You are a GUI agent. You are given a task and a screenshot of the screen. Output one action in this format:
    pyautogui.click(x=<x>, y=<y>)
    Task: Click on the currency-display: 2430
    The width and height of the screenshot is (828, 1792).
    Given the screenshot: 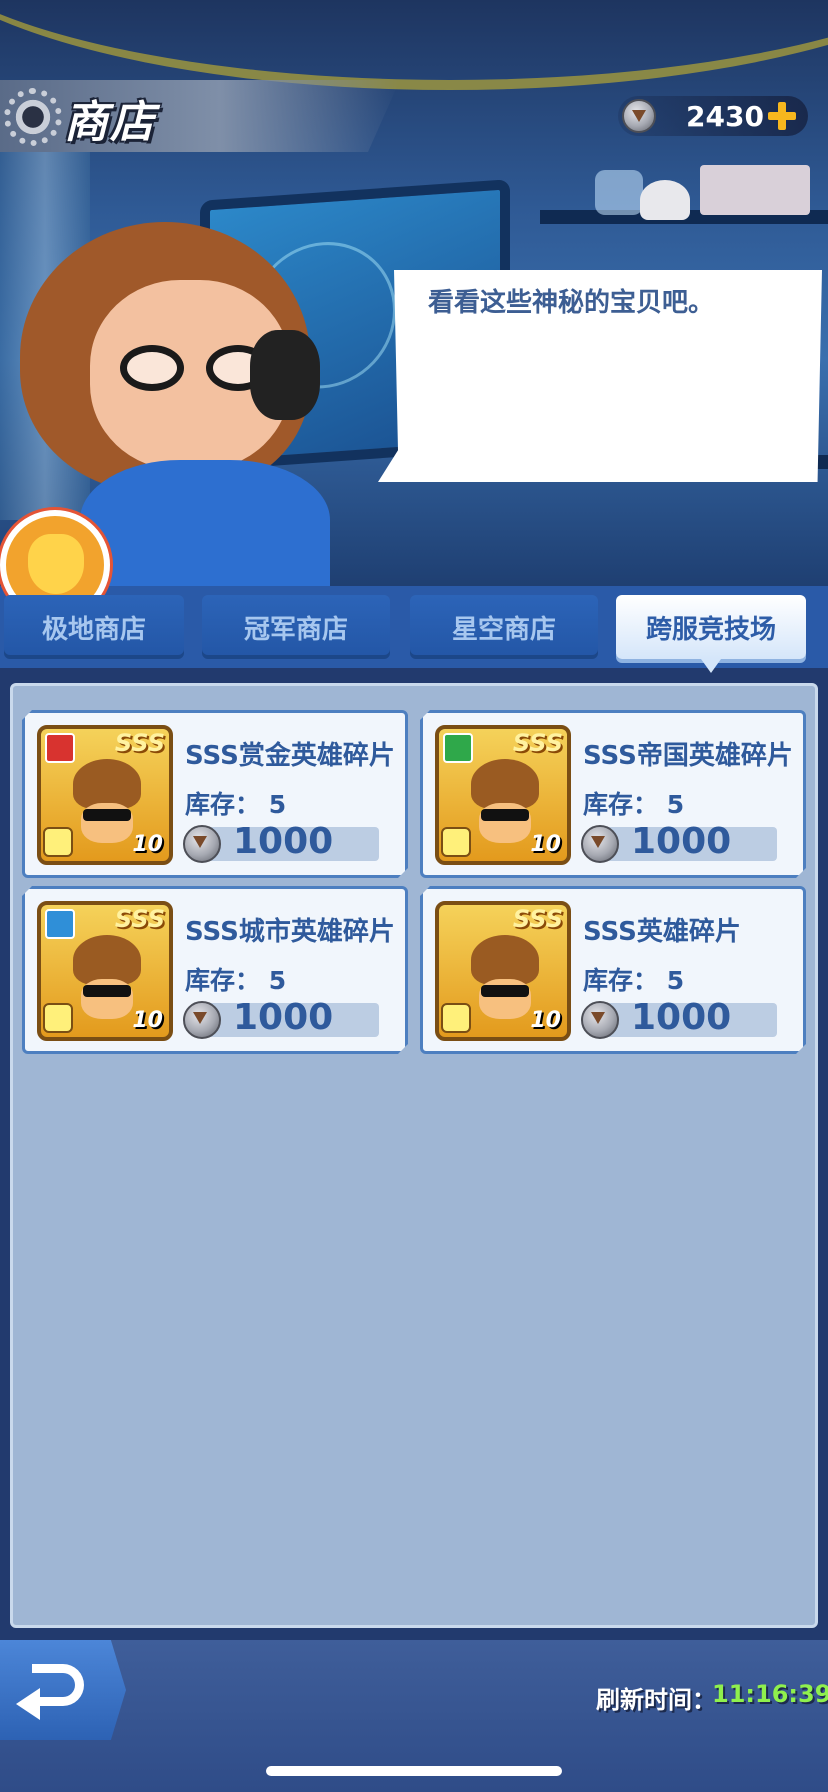 What is the action you would take?
    pyautogui.click(x=713, y=116)
    